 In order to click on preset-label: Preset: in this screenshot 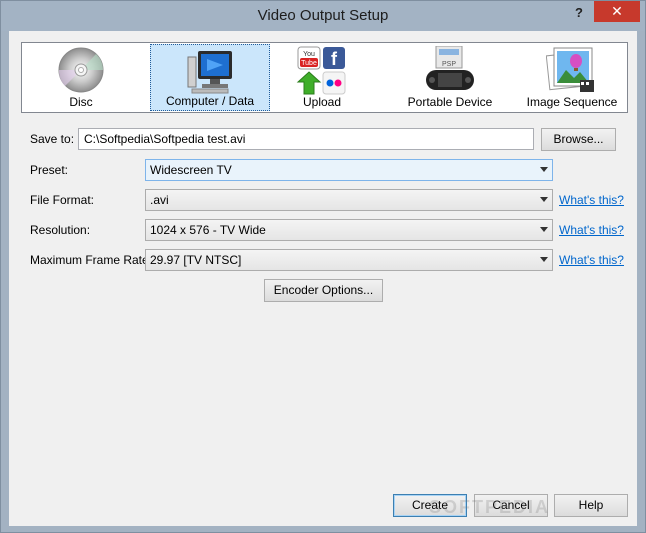, I will do `click(49, 170)`.